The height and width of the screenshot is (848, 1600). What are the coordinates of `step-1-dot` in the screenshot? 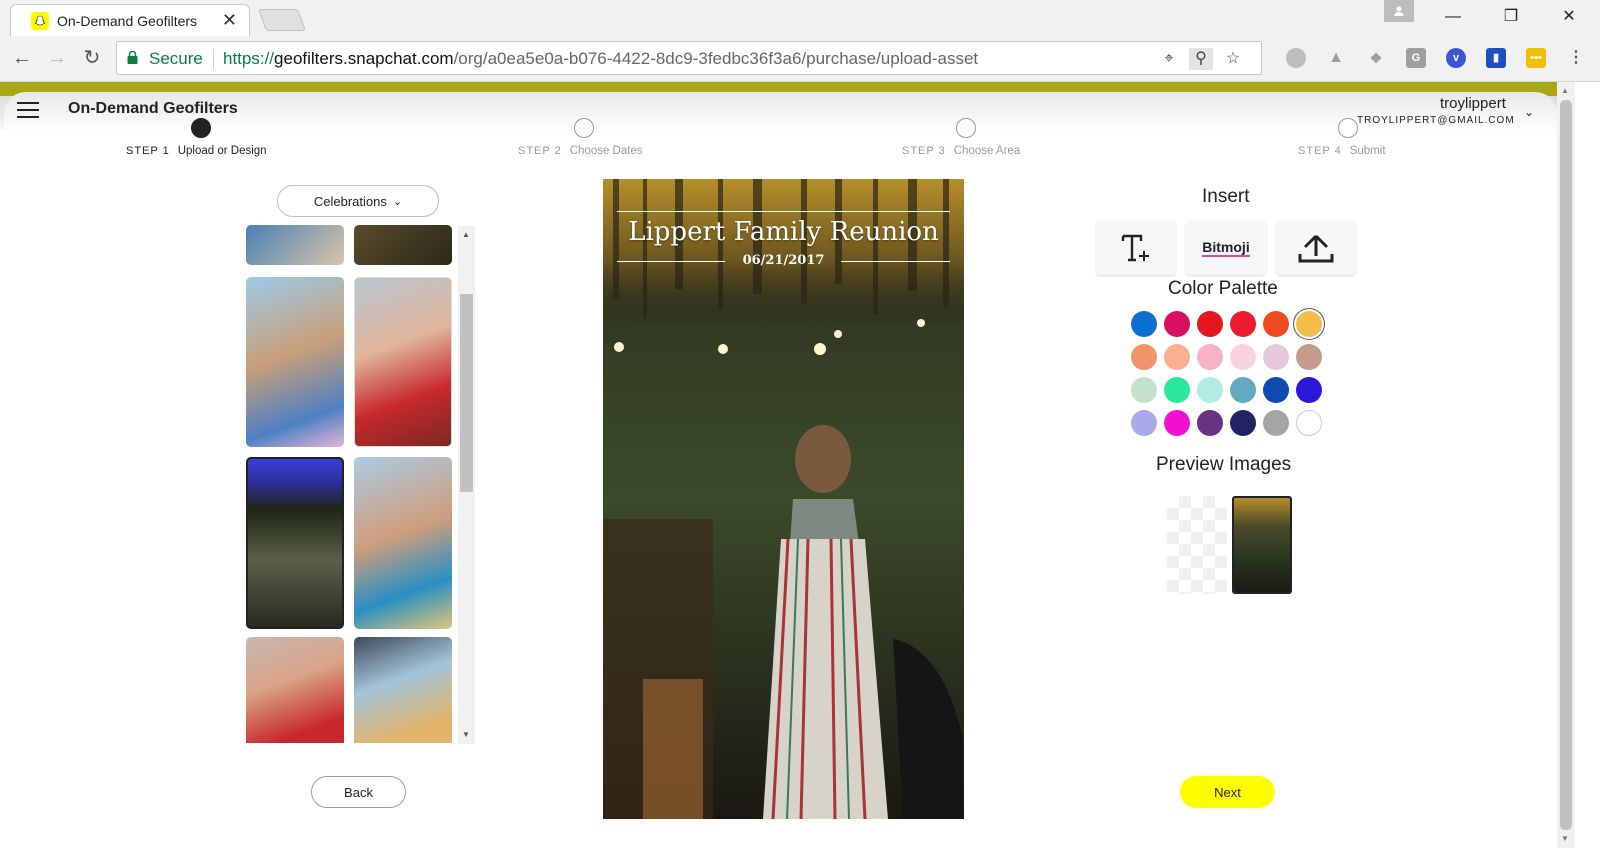 It's located at (201, 128).